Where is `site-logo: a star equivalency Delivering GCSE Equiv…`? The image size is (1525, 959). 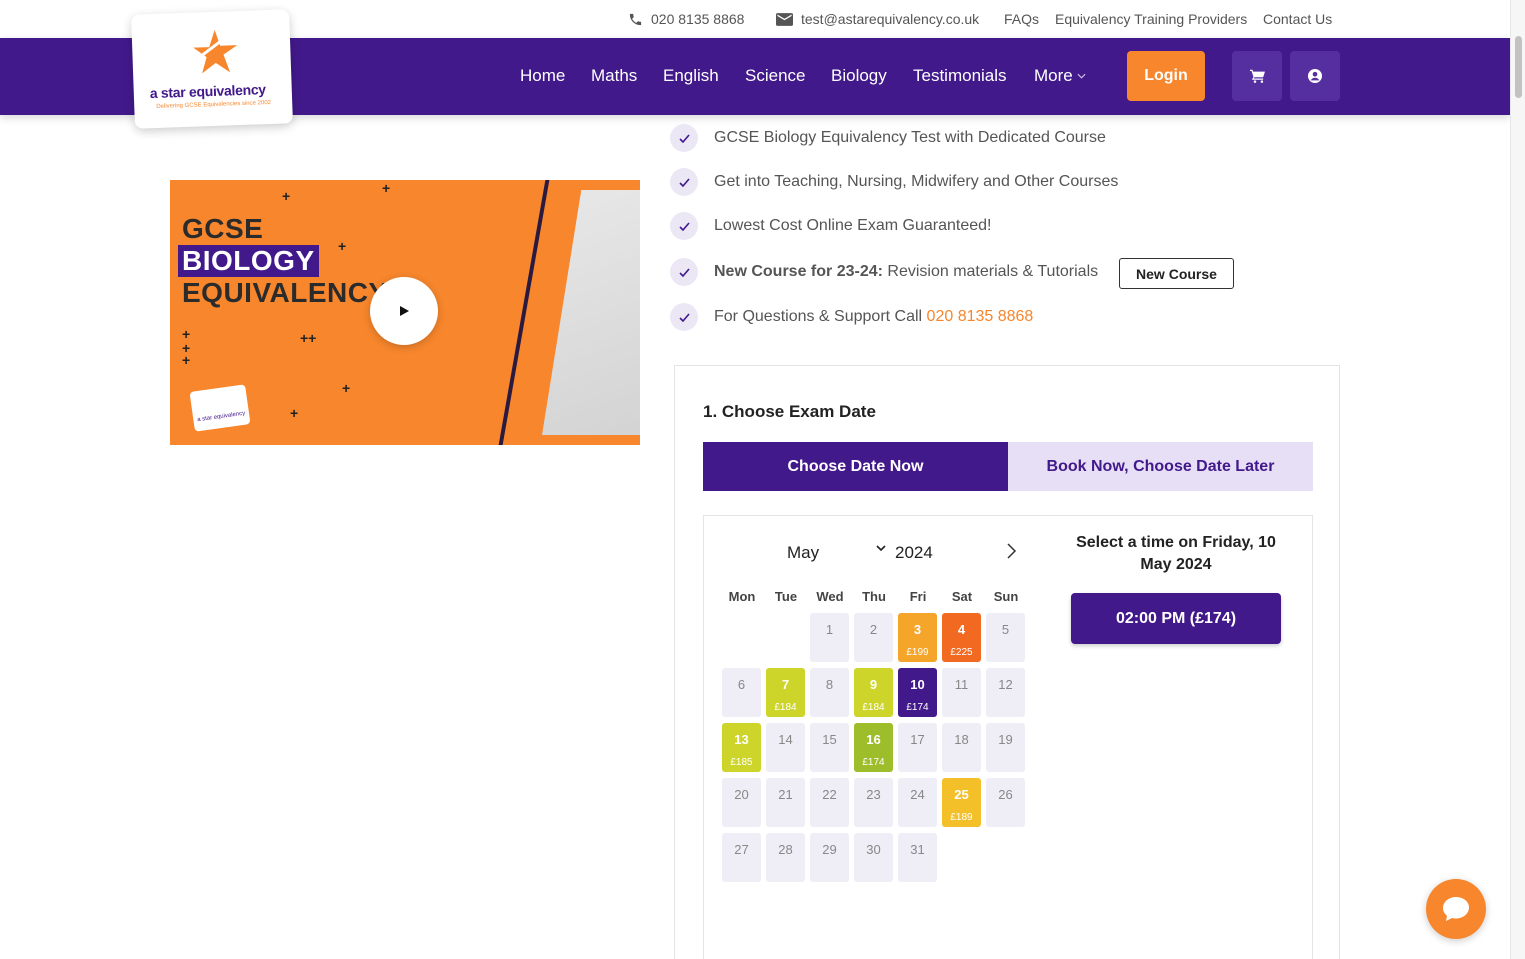 site-logo: a star equivalency Delivering GCSE Equiv… is located at coordinates (212, 69).